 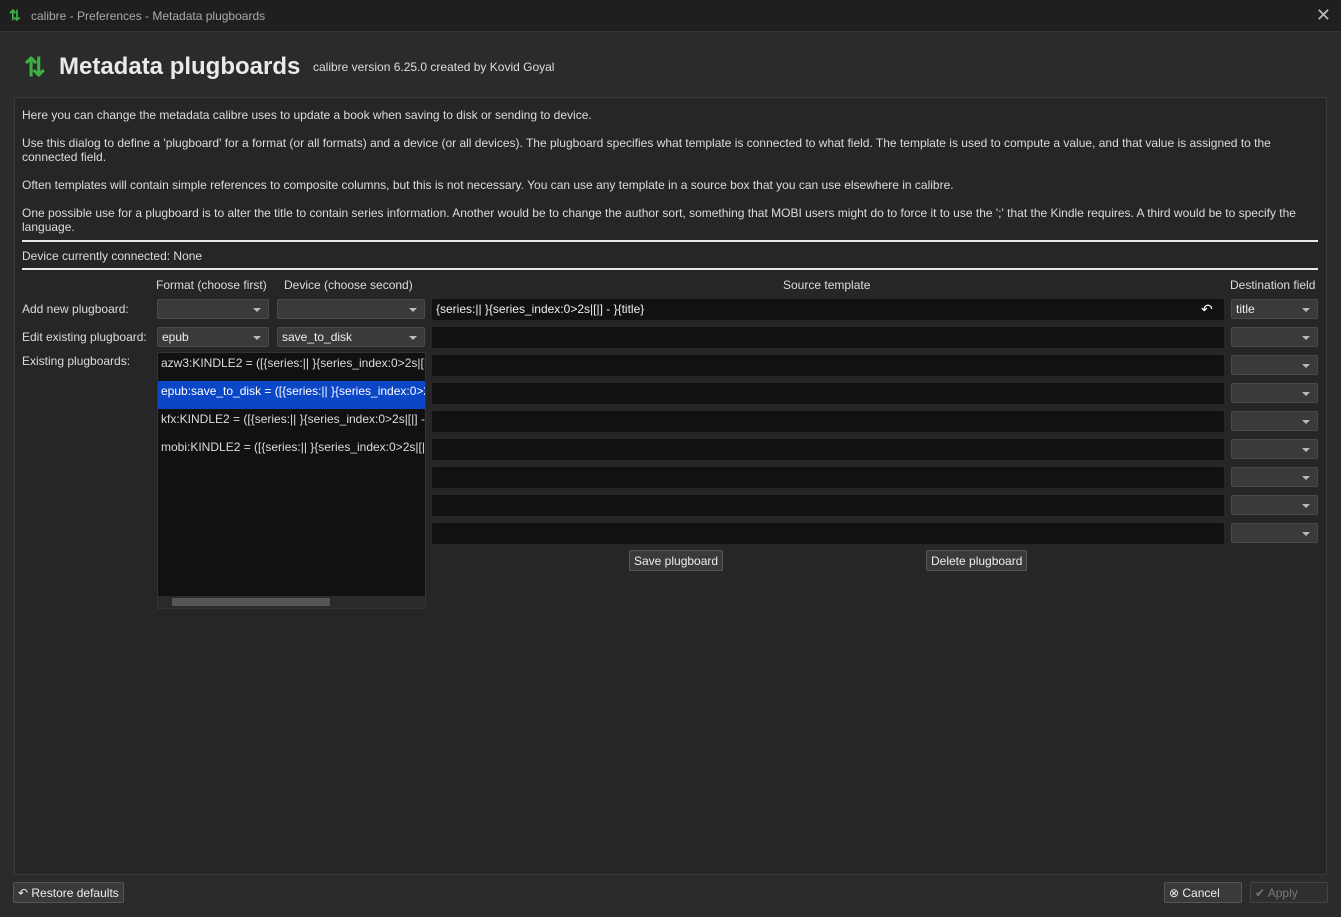 I want to click on format-column-header: Format (choose first), so click(x=211, y=285).